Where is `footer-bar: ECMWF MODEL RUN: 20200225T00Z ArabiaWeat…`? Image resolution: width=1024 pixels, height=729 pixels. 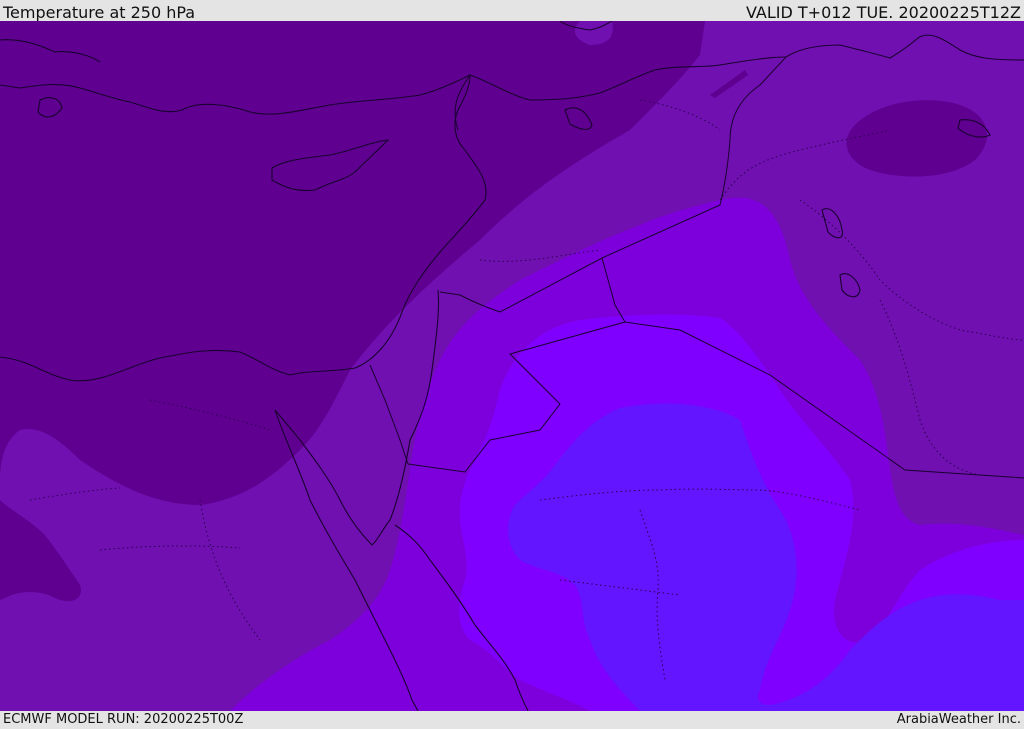 footer-bar: ECMWF MODEL RUN: 20200225T00Z ArabiaWeat… is located at coordinates (512, 720).